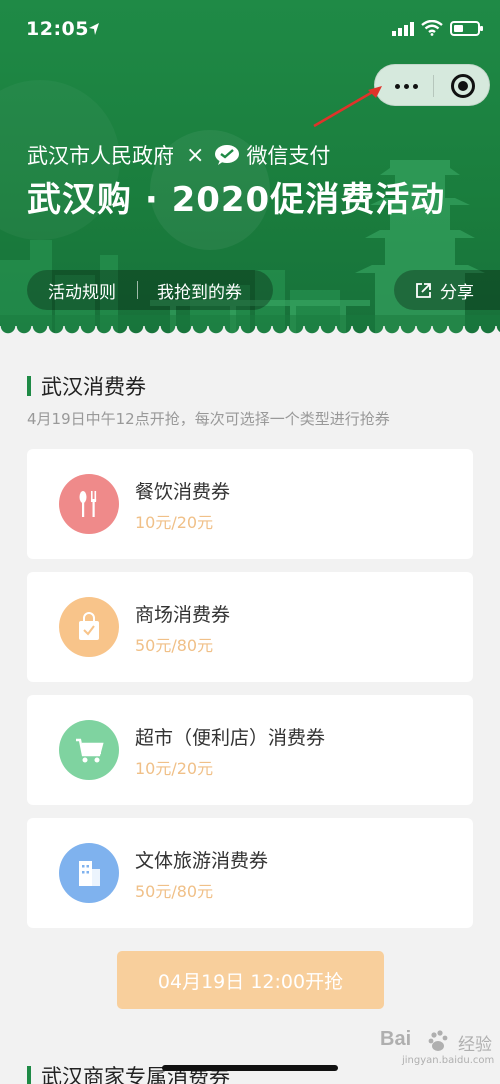 The width and height of the screenshot is (500, 1084). Describe the element at coordinates (250, 980) in the screenshot. I see `grab-coupon-button: 04月19日 12:00开抢` at that location.